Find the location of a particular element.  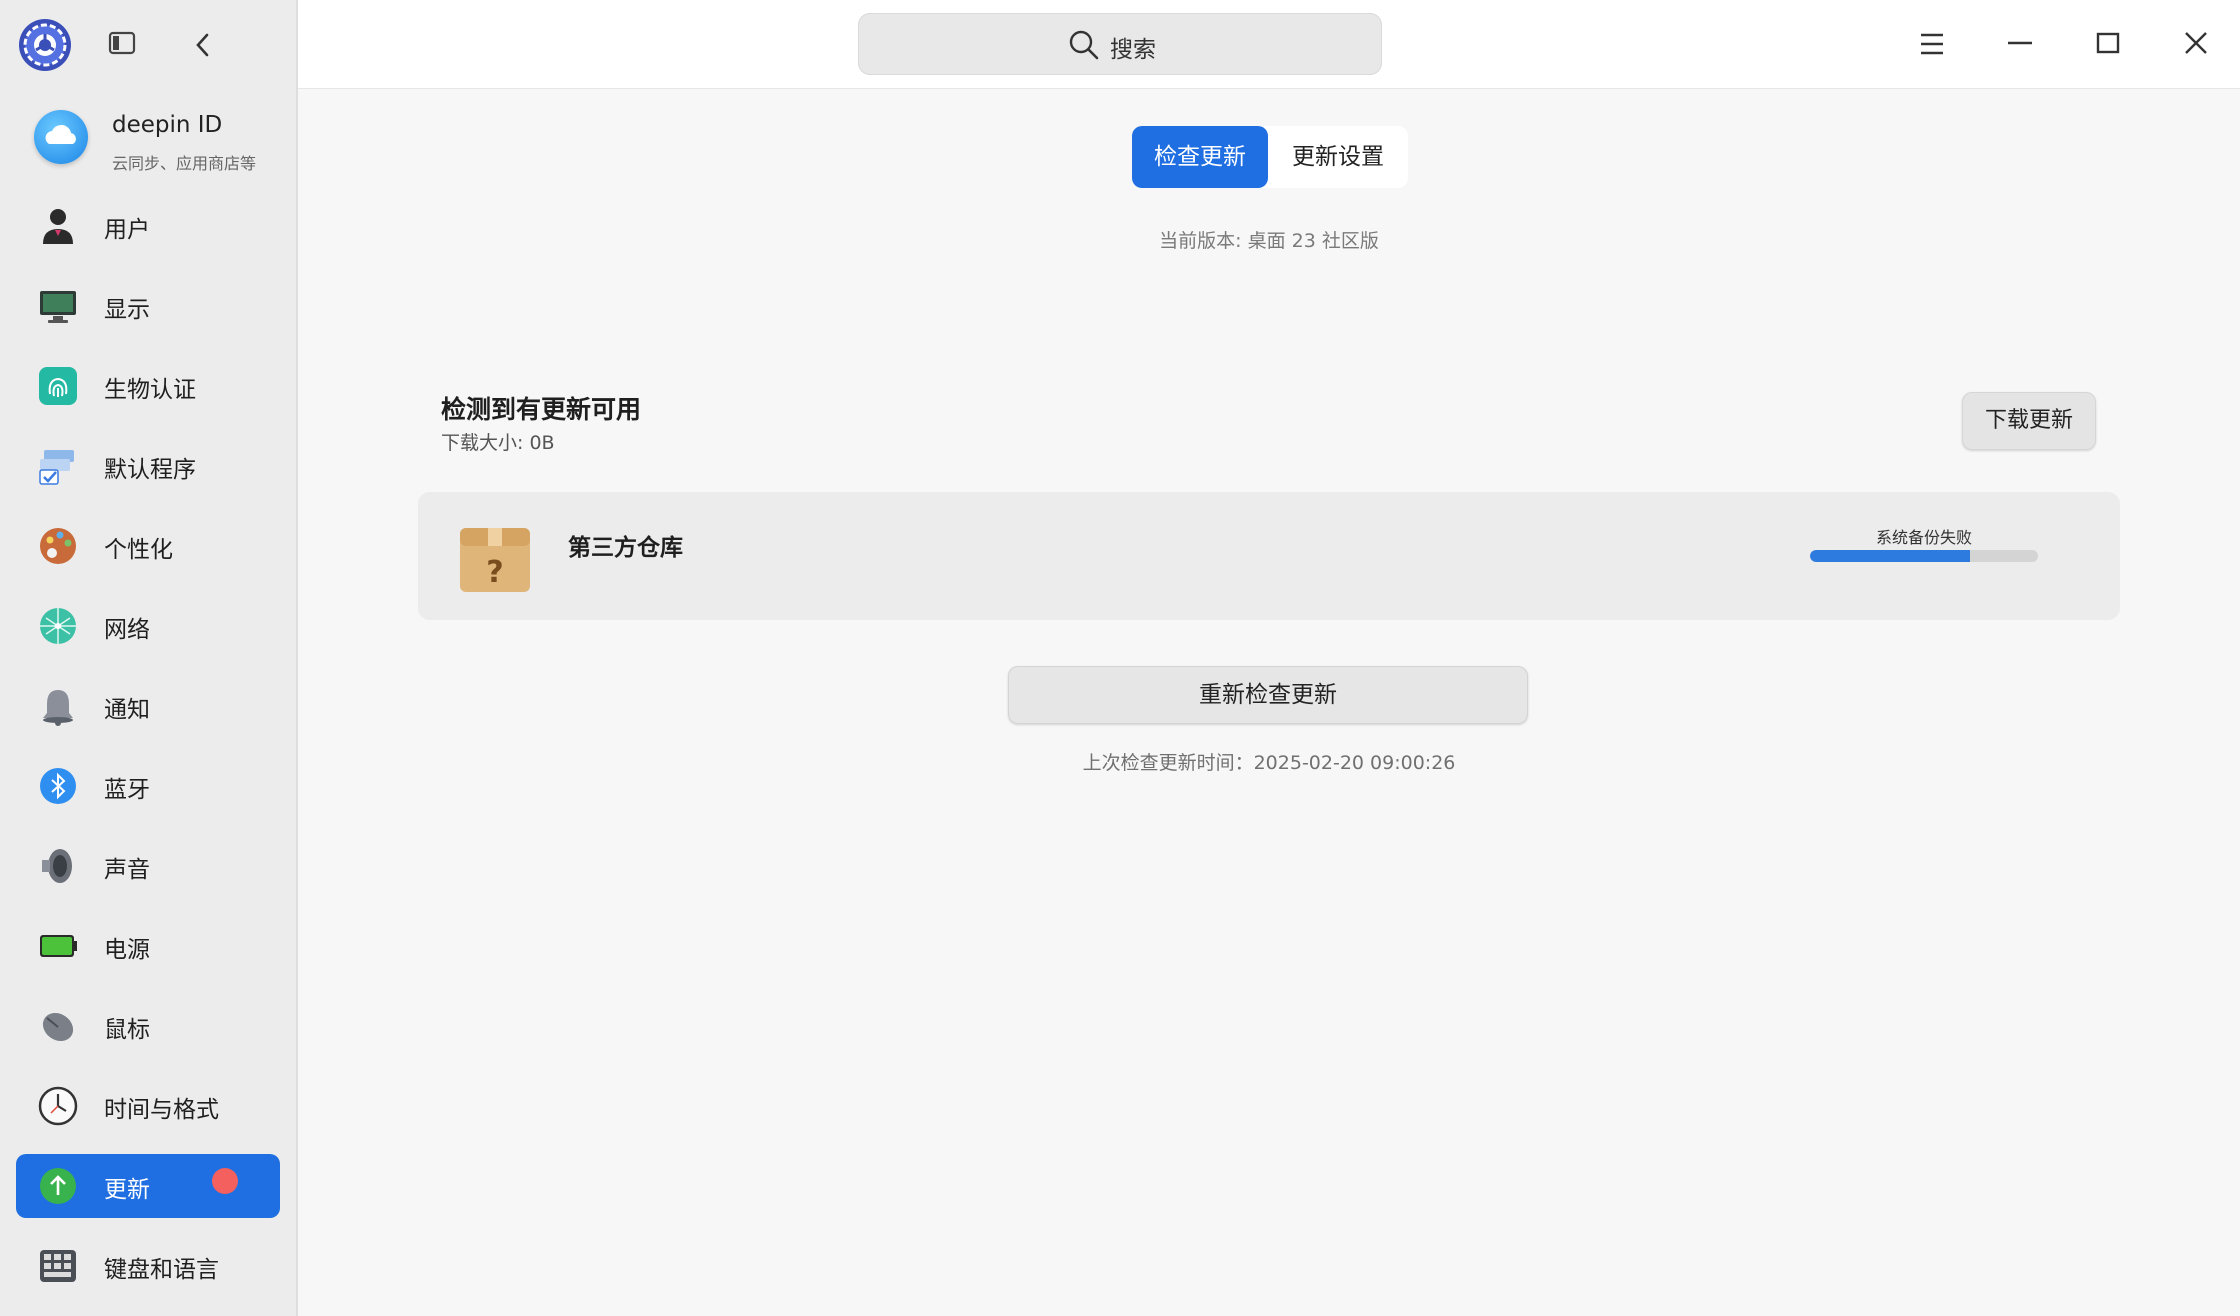

battery-icon is located at coordinates (58, 946).